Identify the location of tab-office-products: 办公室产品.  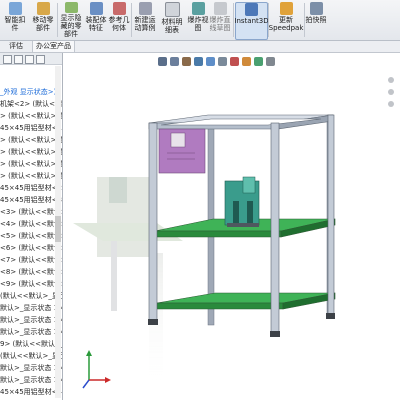
(53, 46).